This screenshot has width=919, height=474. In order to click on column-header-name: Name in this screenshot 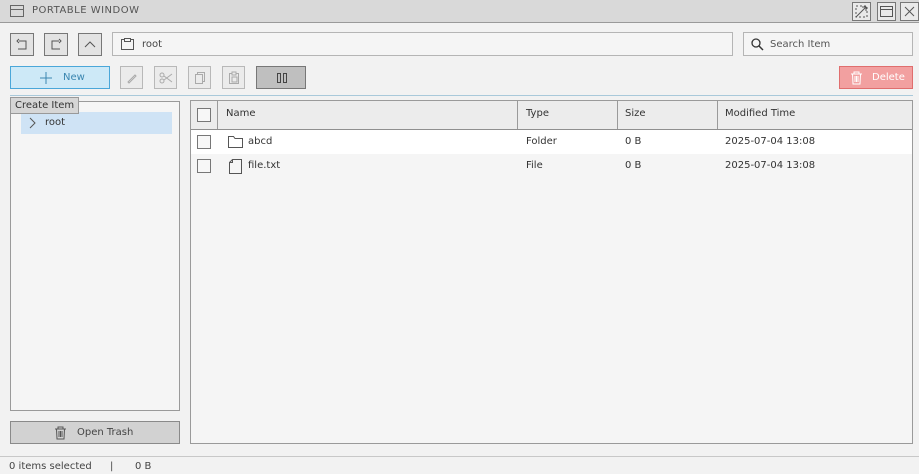, I will do `click(241, 113)`.